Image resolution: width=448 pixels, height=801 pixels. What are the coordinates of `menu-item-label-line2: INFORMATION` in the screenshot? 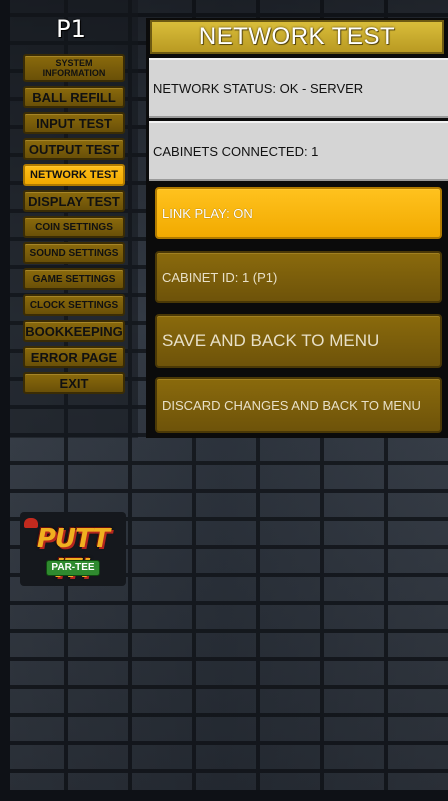 It's located at (74, 73).